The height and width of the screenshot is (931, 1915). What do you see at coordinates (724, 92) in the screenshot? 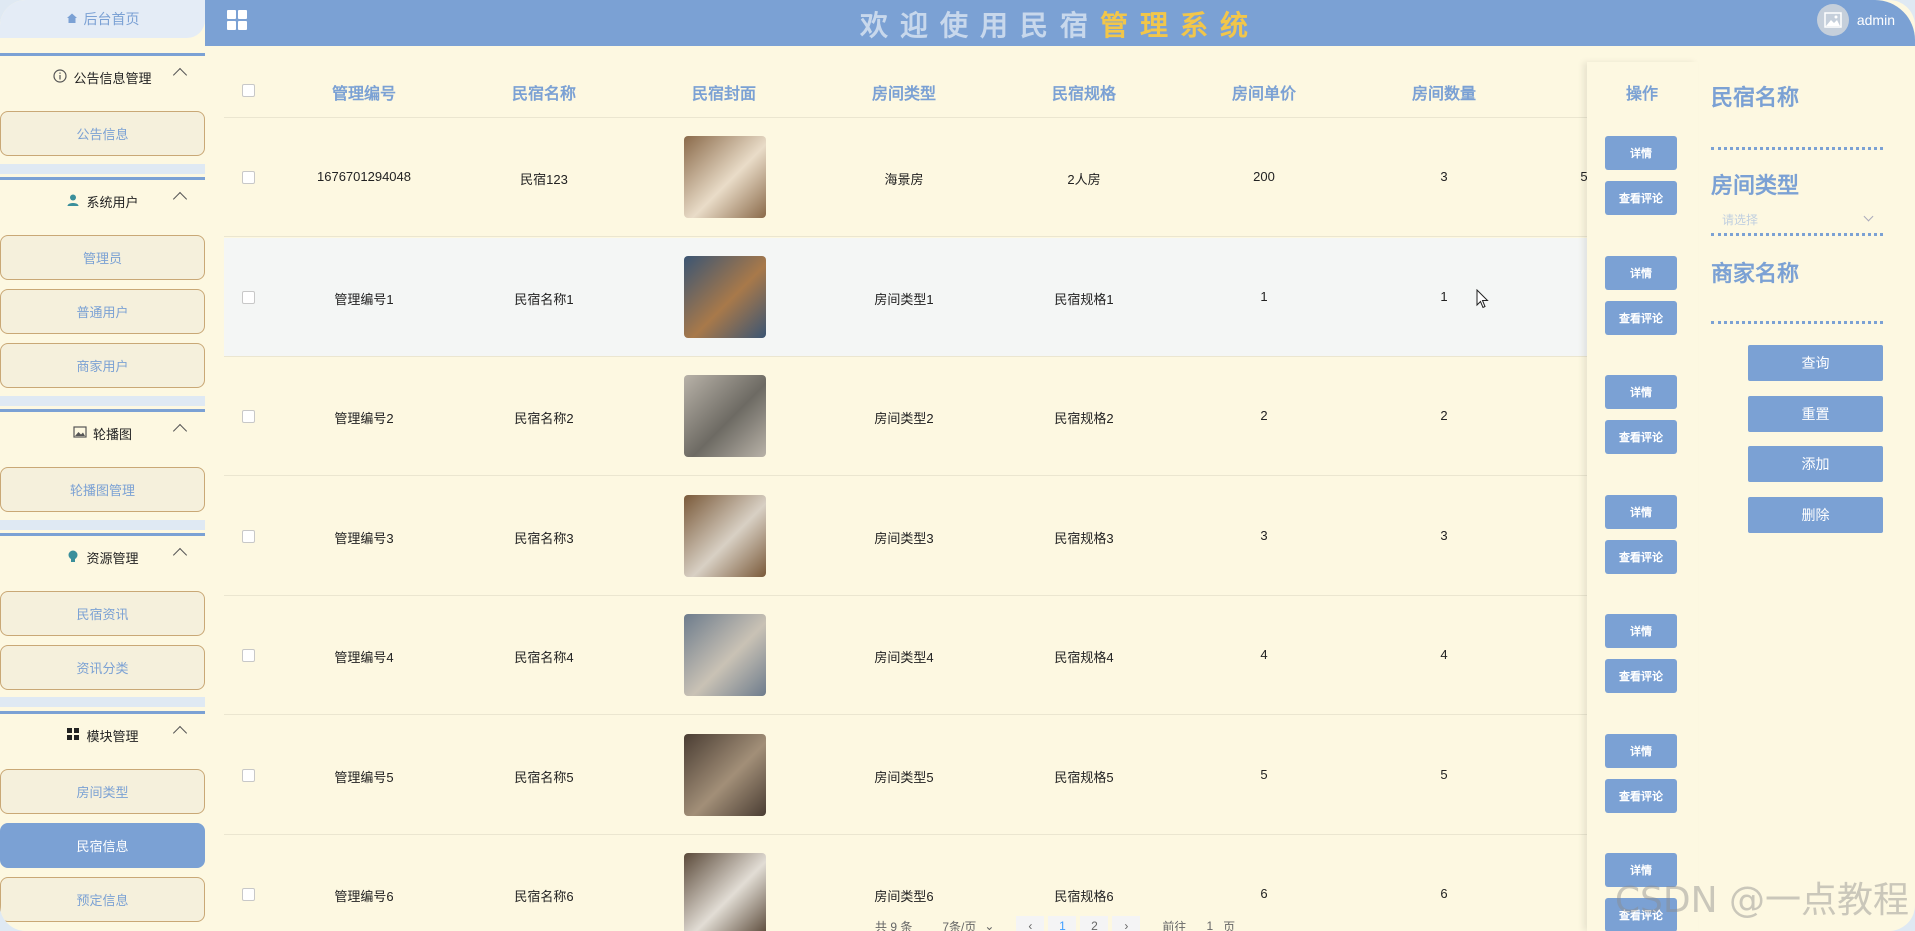
I see `column-header-cover: 民宿封面` at bounding box center [724, 92].